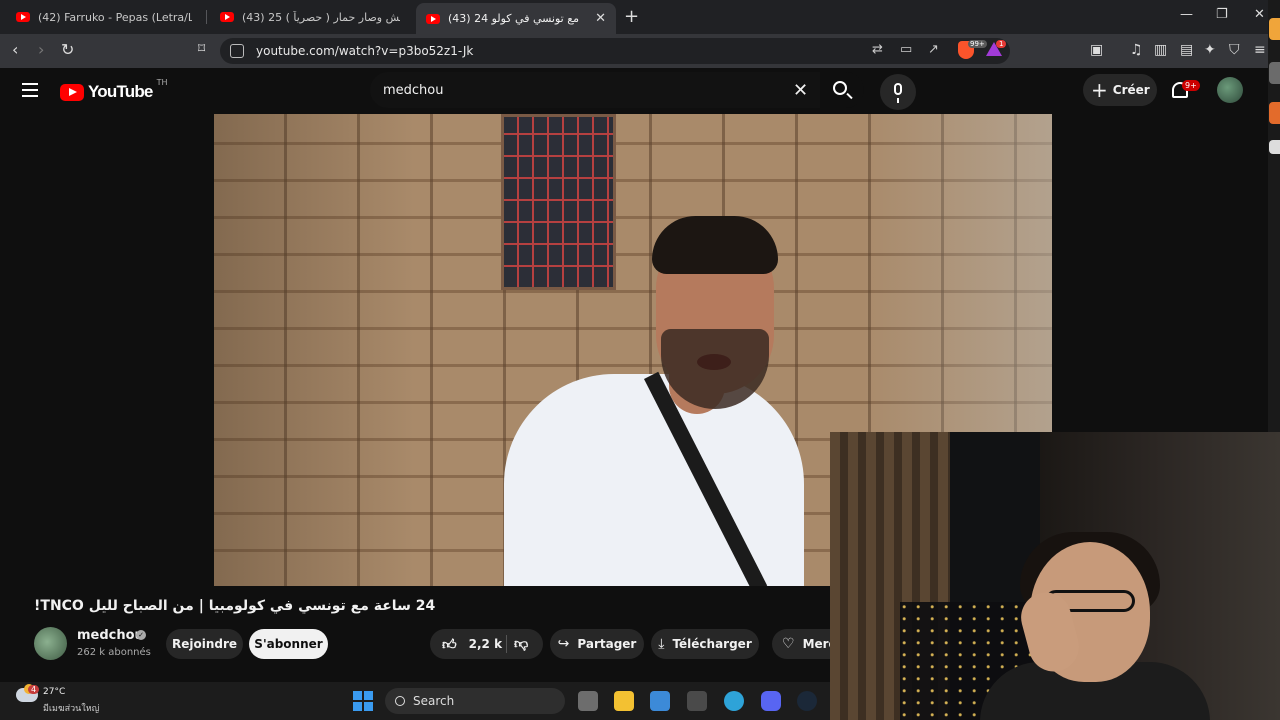  What do you see at coordinates (1099, 90) in the screenshot?
I see `plus-icon: +` at bounding box center [1099, 90].